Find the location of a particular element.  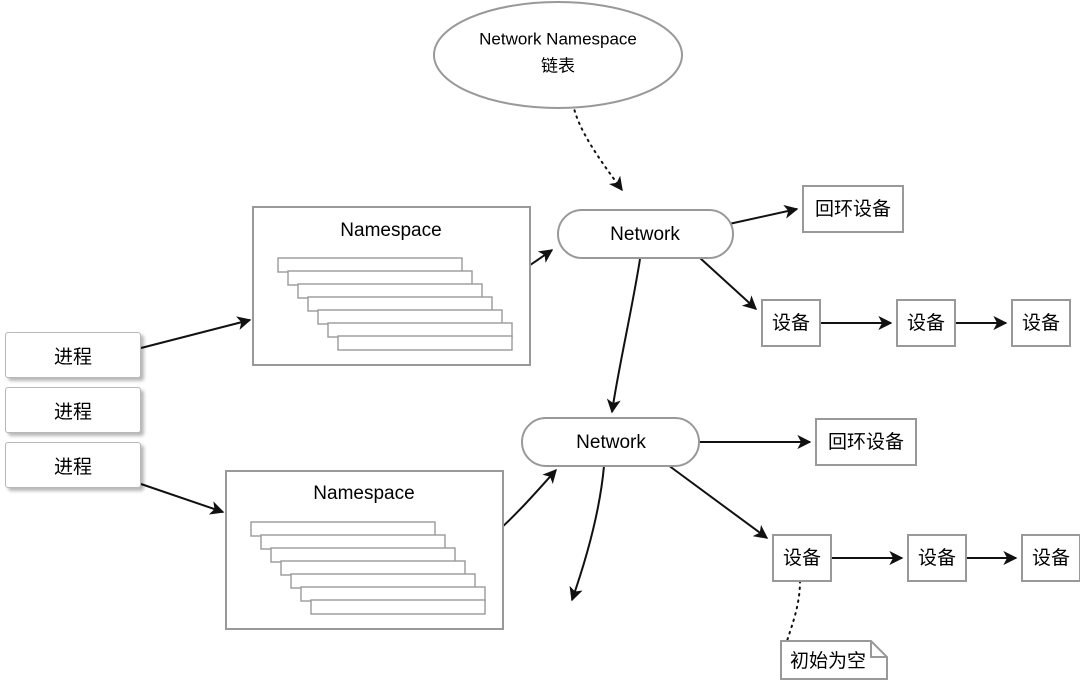

network-bottom-label: Network is located at coordinates (611, 442).